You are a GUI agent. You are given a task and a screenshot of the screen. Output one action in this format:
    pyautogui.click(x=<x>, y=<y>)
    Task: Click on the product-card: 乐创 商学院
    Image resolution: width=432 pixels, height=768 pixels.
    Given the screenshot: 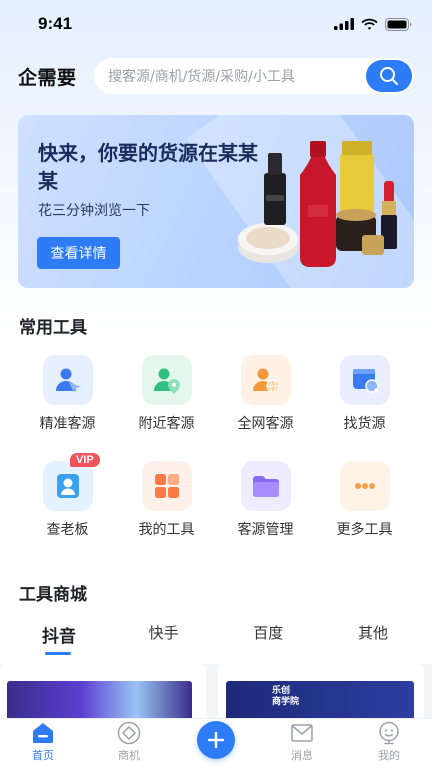 What is the action you would take?
    pyautogui.click(x=321, y=694)
    